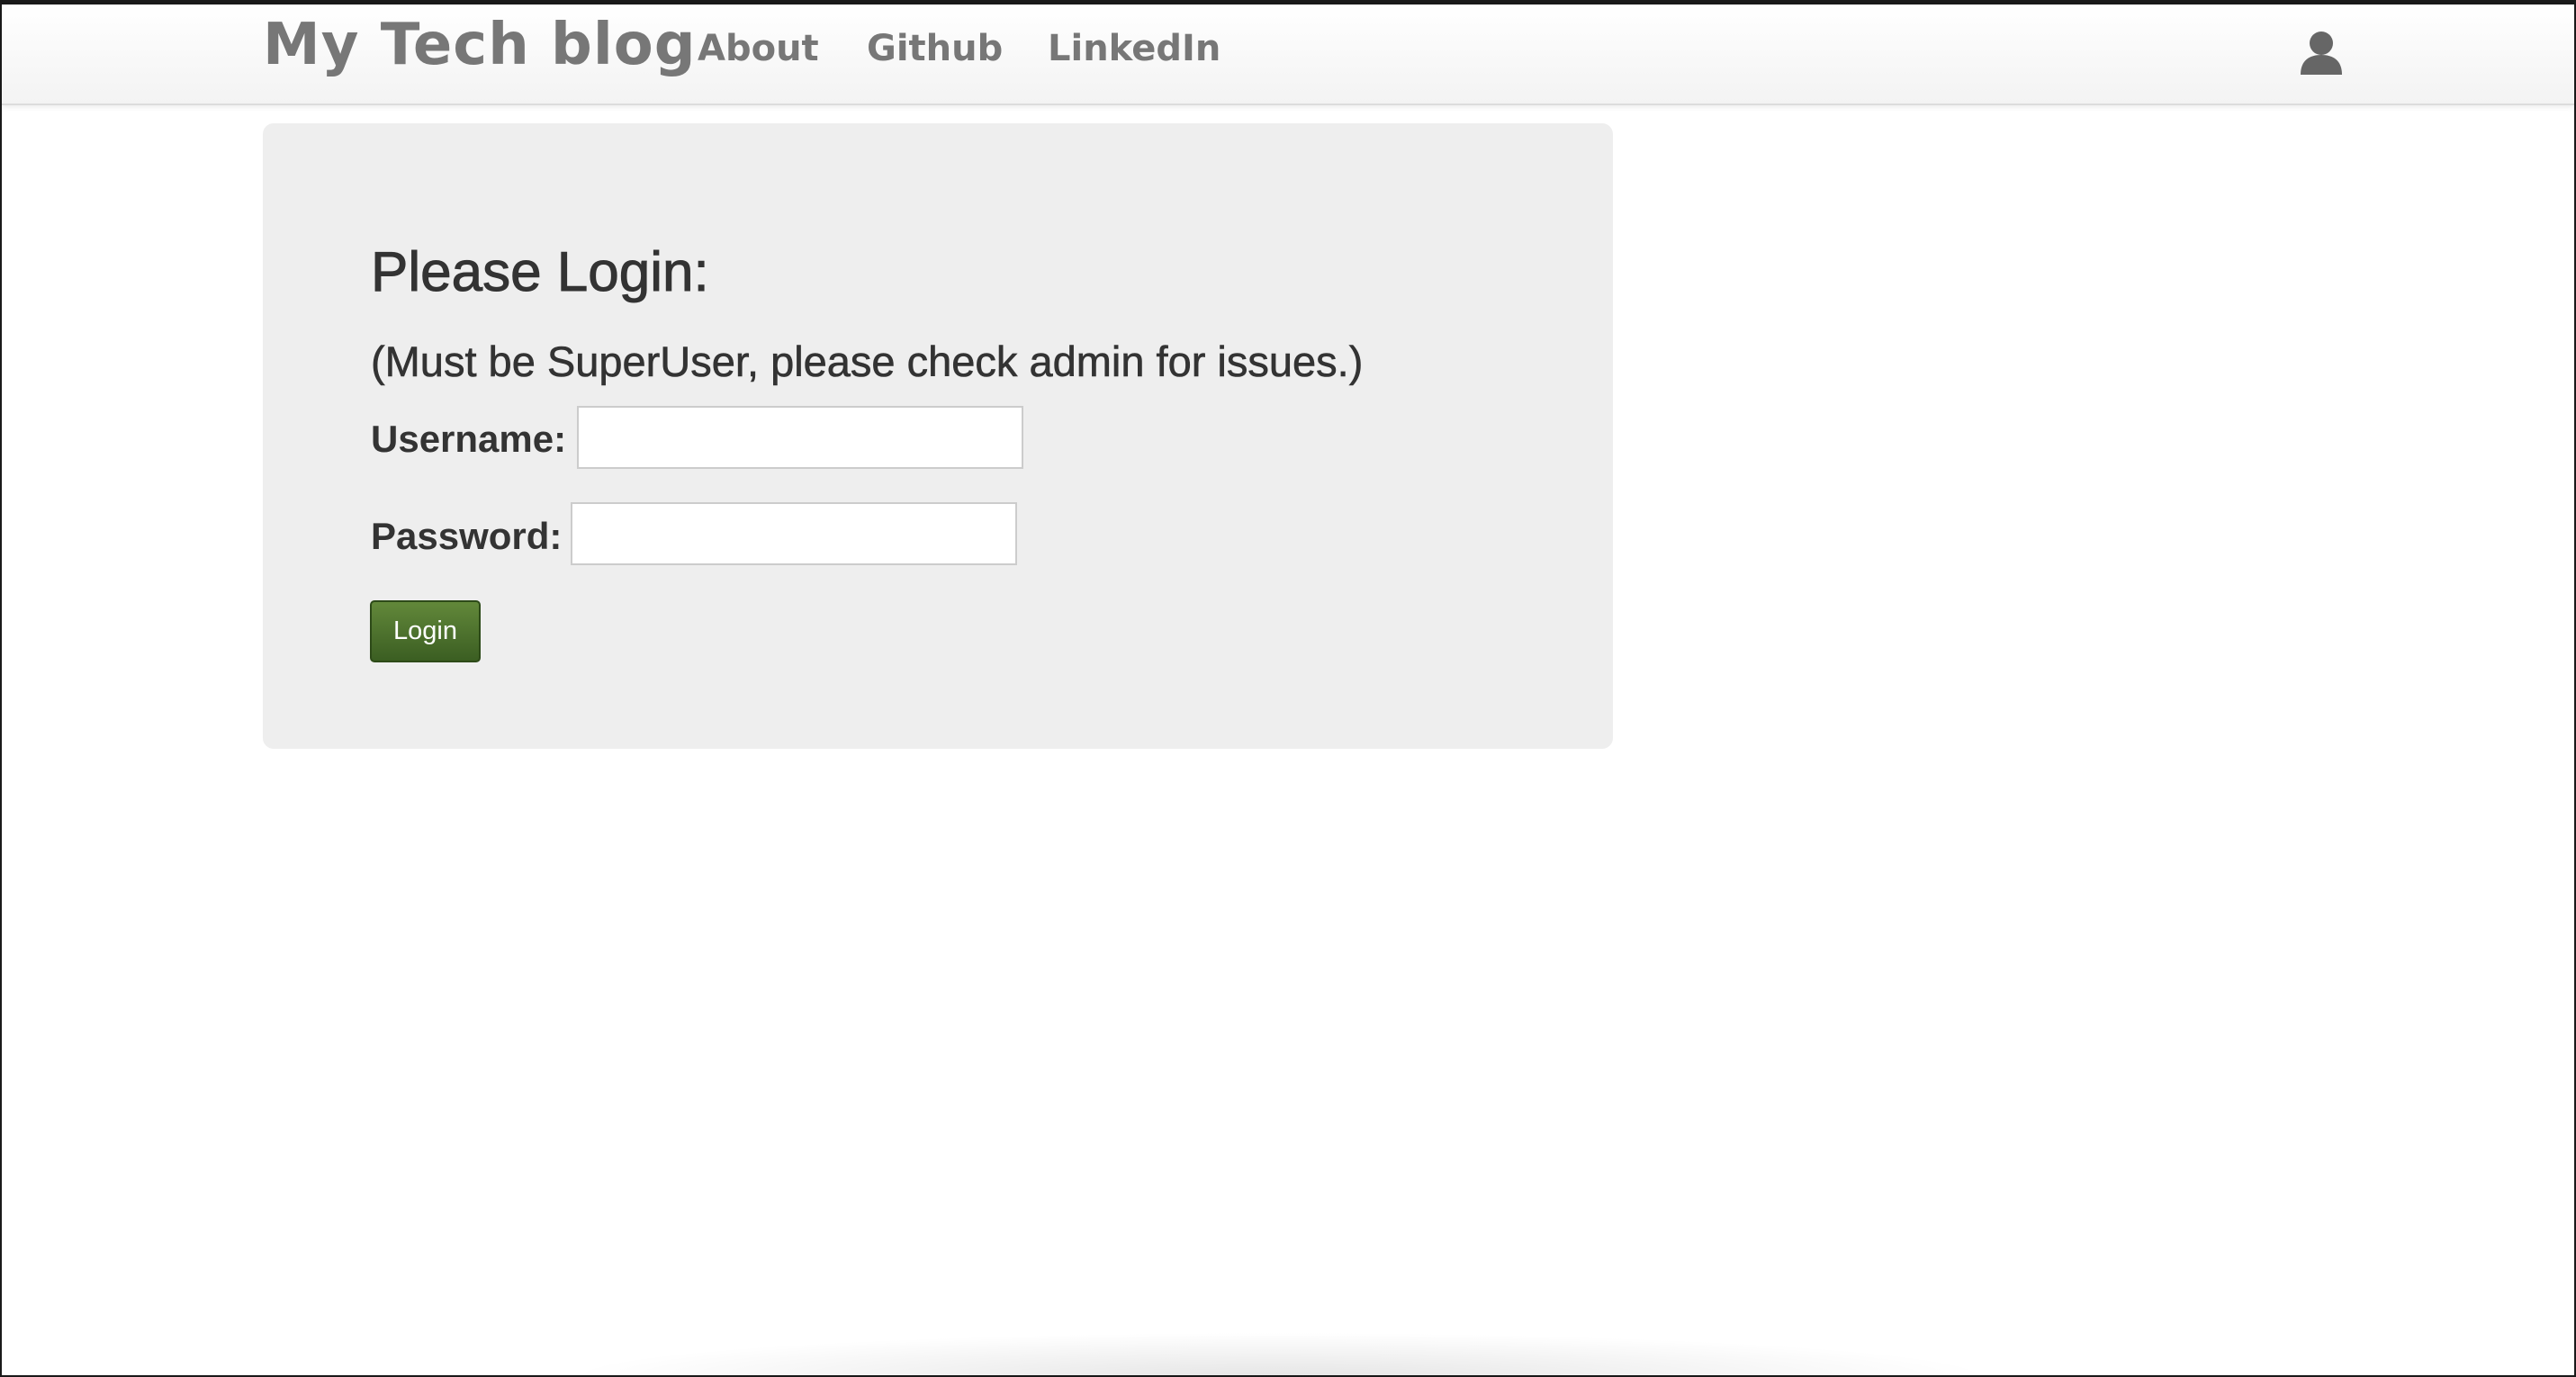 This screenshot has height=1377, width=2576. Describe the element at coordinates (794, 534) in the screenshot. I see `password-input` at that location.